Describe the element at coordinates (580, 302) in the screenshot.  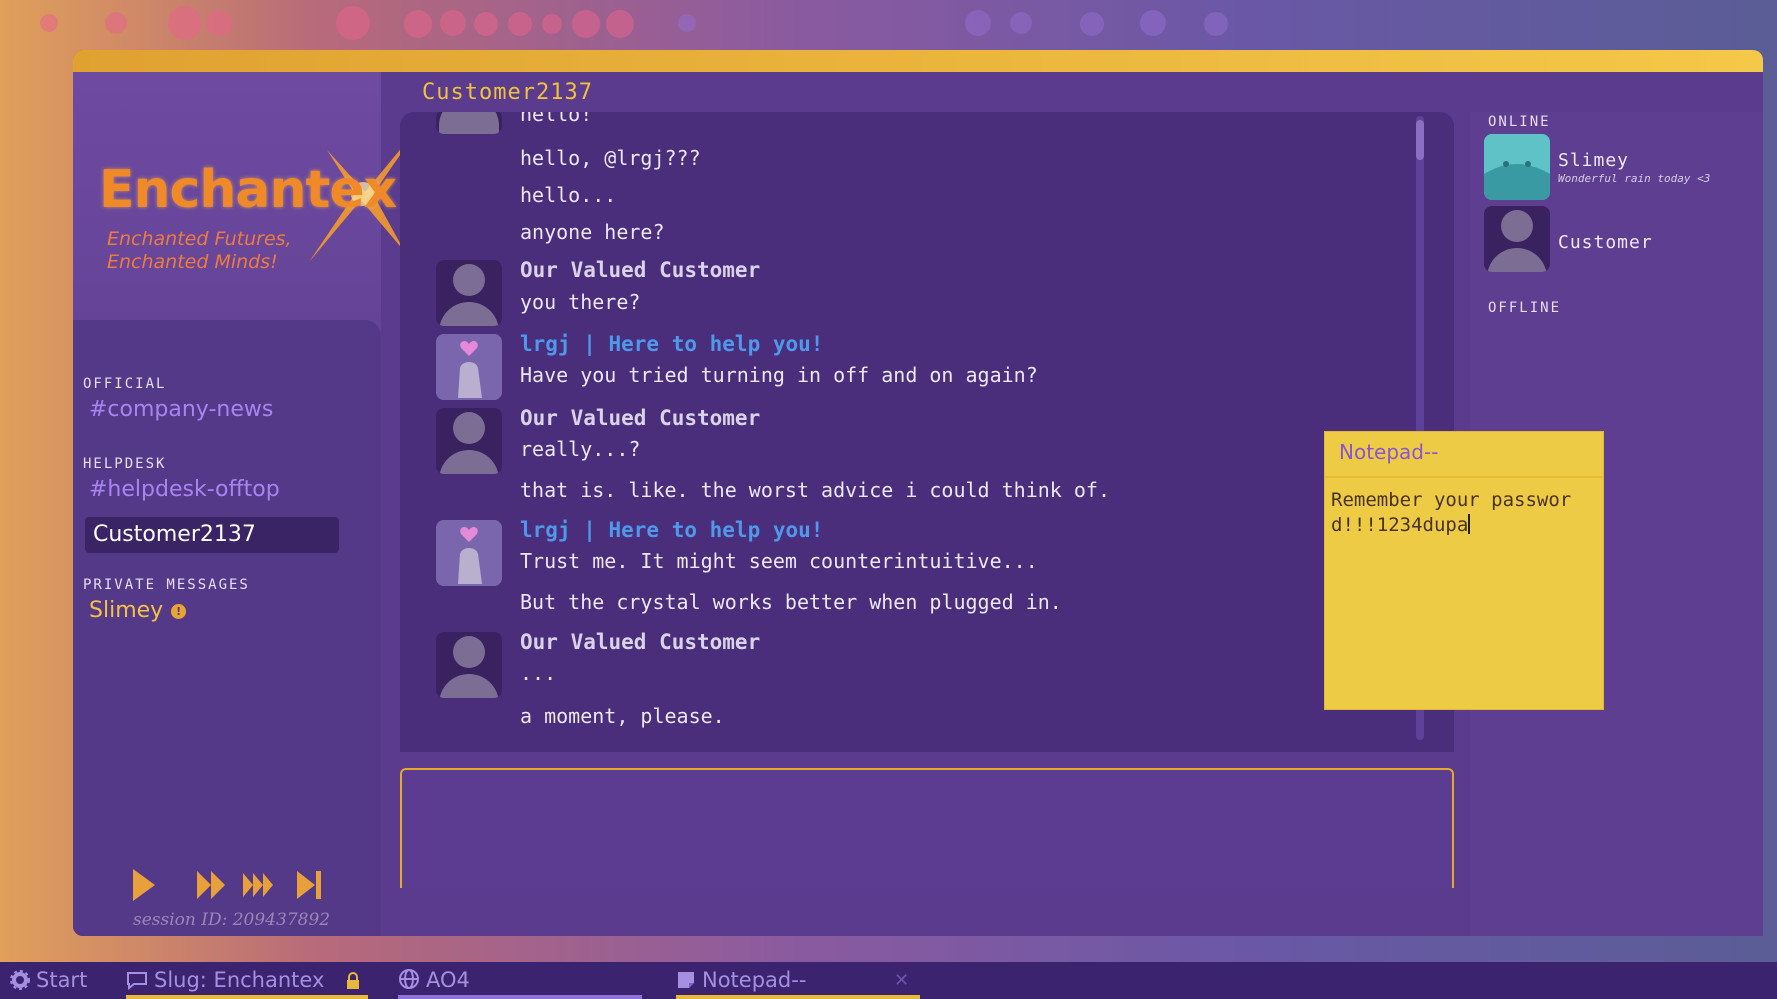
I see `message-text: you there?` at that location.